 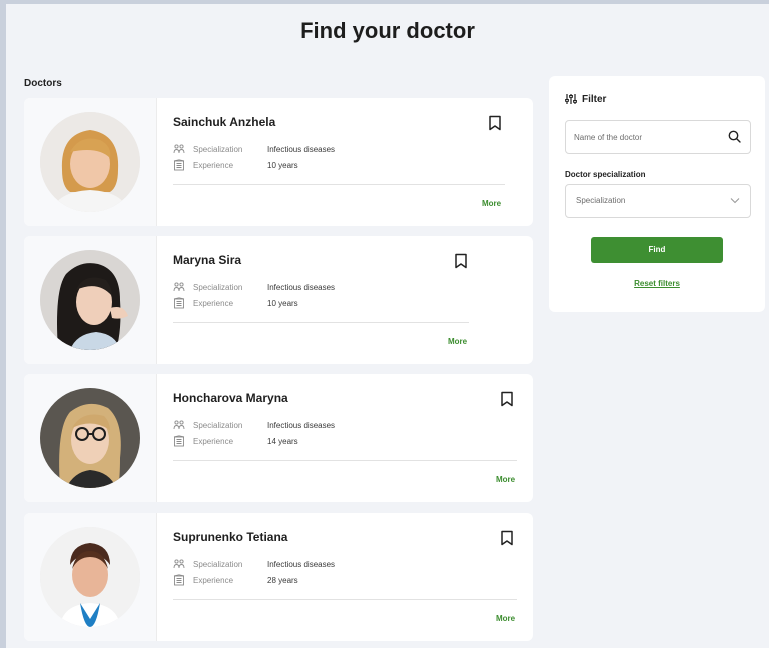 What do you see at coordinates (43, 83) in the screenshot?
I see `section-label-doctors: Doctors` at bounding box center [43, 83].